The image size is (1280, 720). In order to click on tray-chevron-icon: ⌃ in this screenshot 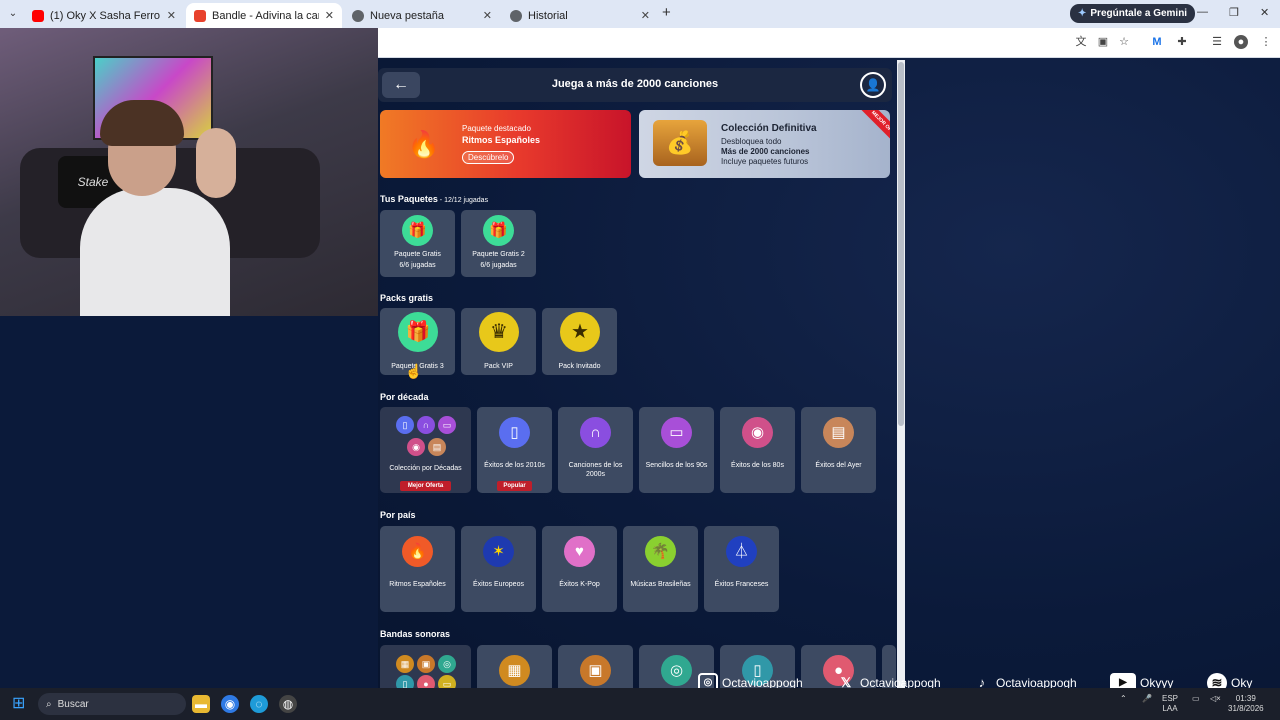, I will do `click(1123, 699)`.